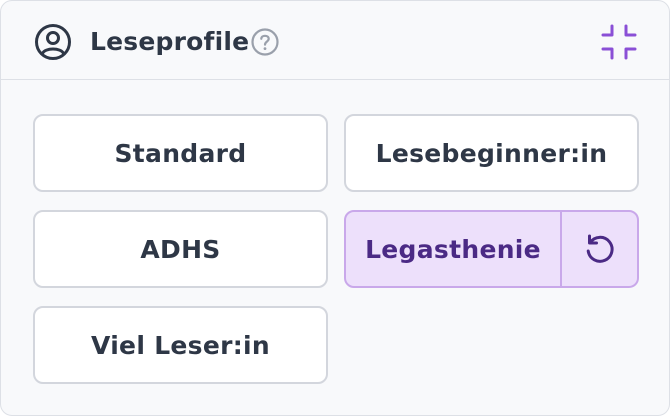  I want to click on question-circle-icon, so click(265, 42).